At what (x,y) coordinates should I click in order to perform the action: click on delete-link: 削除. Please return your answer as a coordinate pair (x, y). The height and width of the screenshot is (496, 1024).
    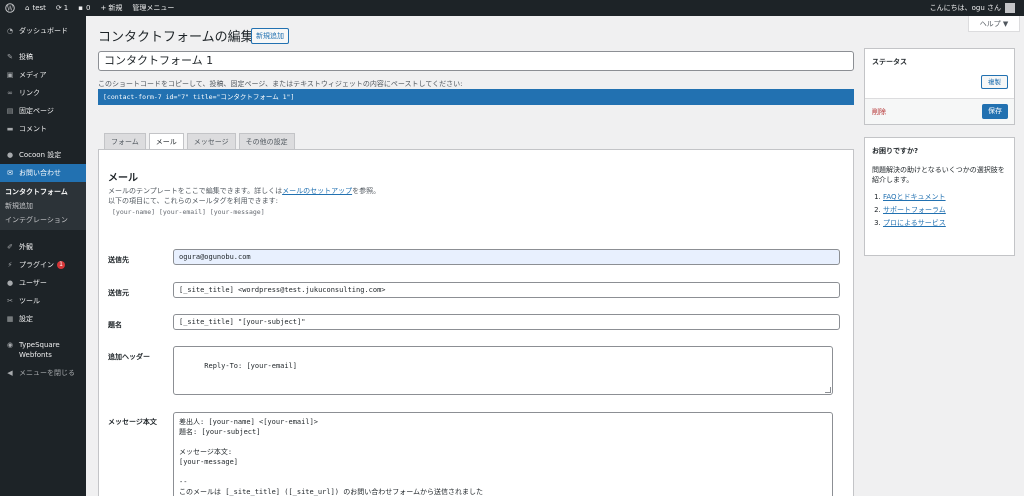
    Looking at the image, I should click on (879, 112).